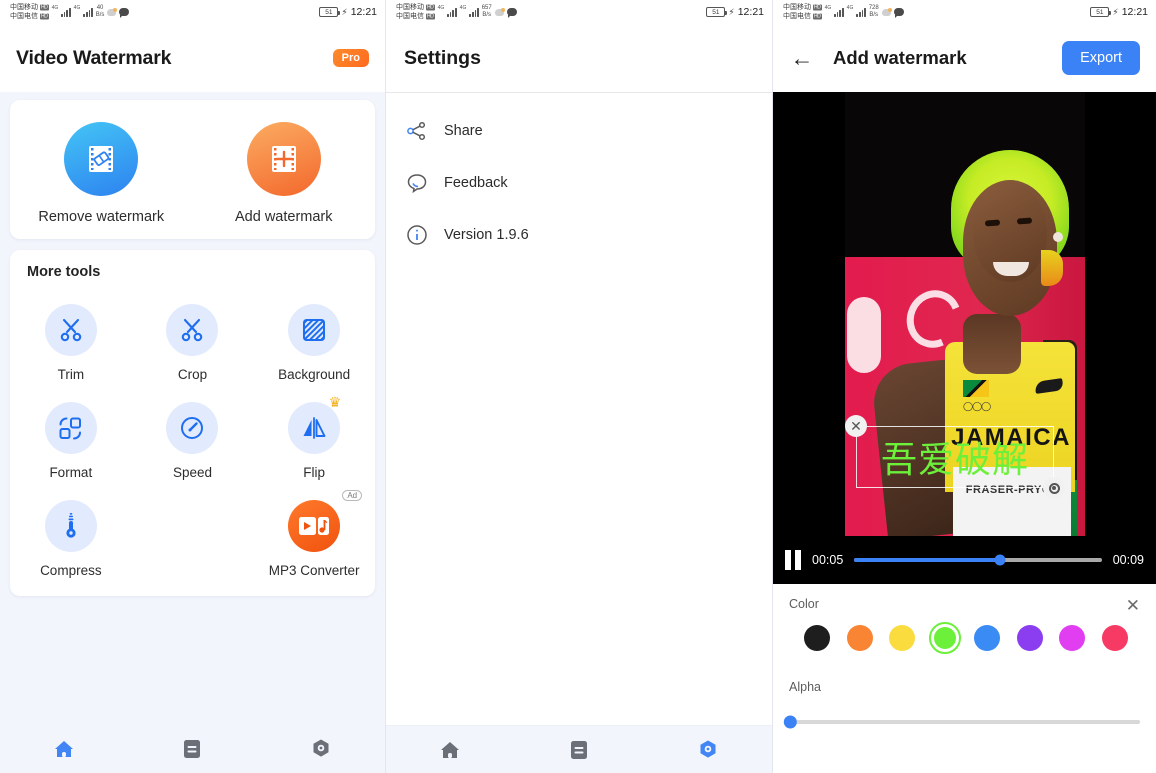  I want to click on home-icon, so click(64, 749).